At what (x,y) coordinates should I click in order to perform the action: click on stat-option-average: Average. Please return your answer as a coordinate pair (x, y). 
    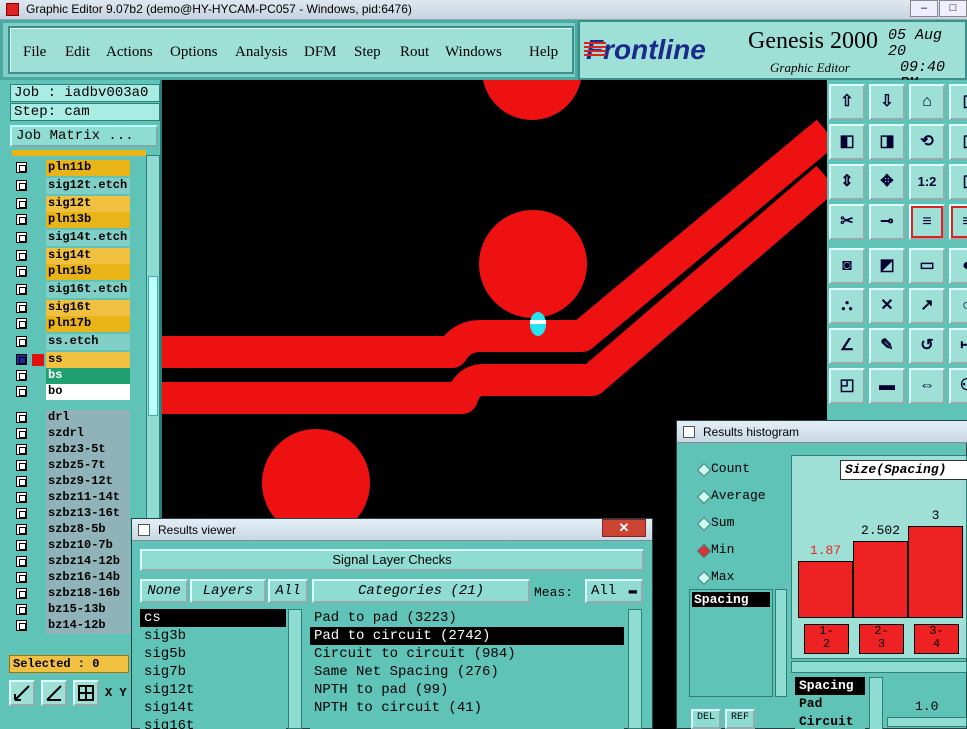
    Looking at the image, I should click on (738, 497).